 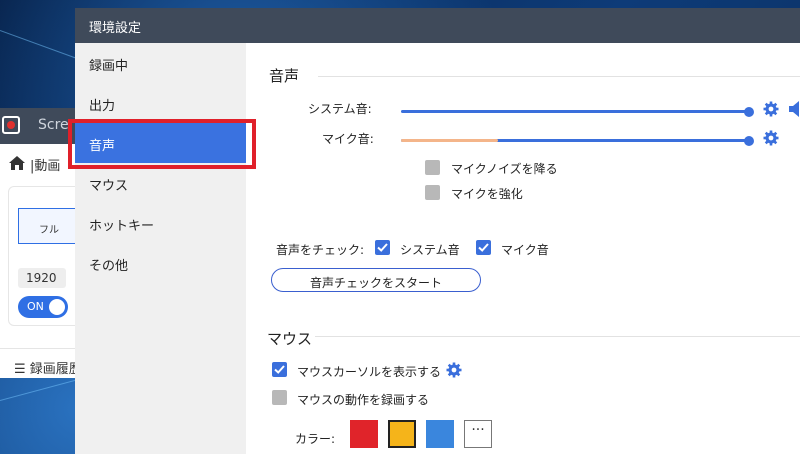 What do you see at coordinates (162, 144) in the screenshot?
I see `highlight-annotation-box` at bounding box center [162, 144].